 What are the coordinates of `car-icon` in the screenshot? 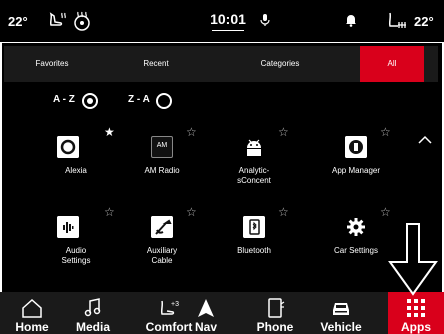 It's located at (341, 309).